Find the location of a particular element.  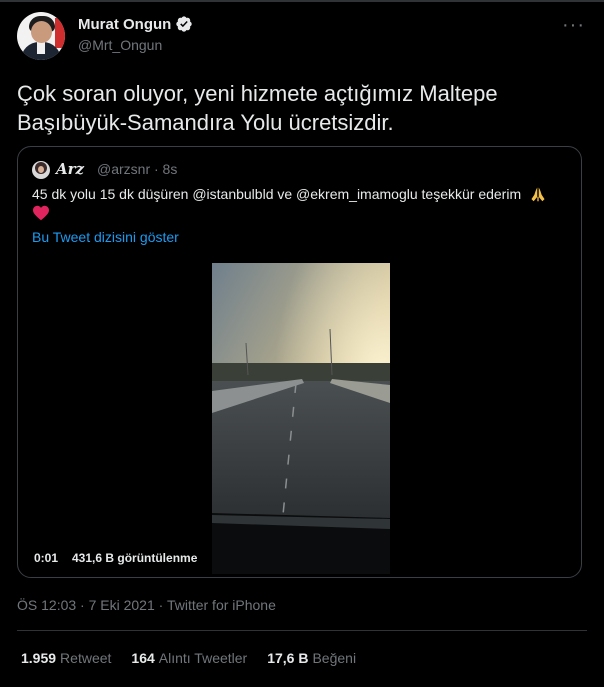

quoted-avatar is located at coordinates (41, 170).